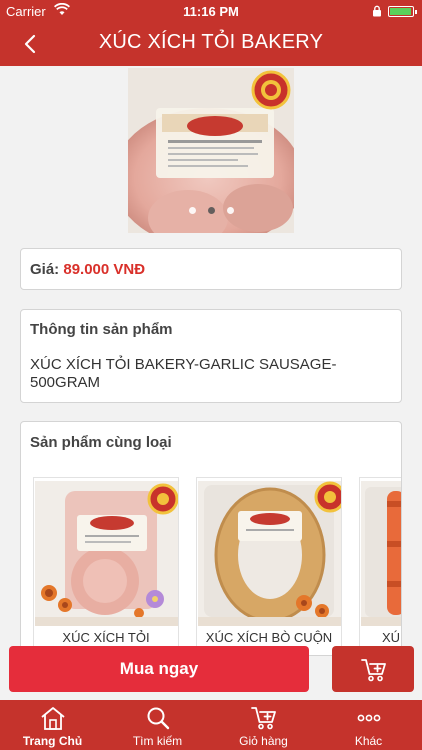  I want to click on price-value: 89.000 VNĐ, so click(104, 269).